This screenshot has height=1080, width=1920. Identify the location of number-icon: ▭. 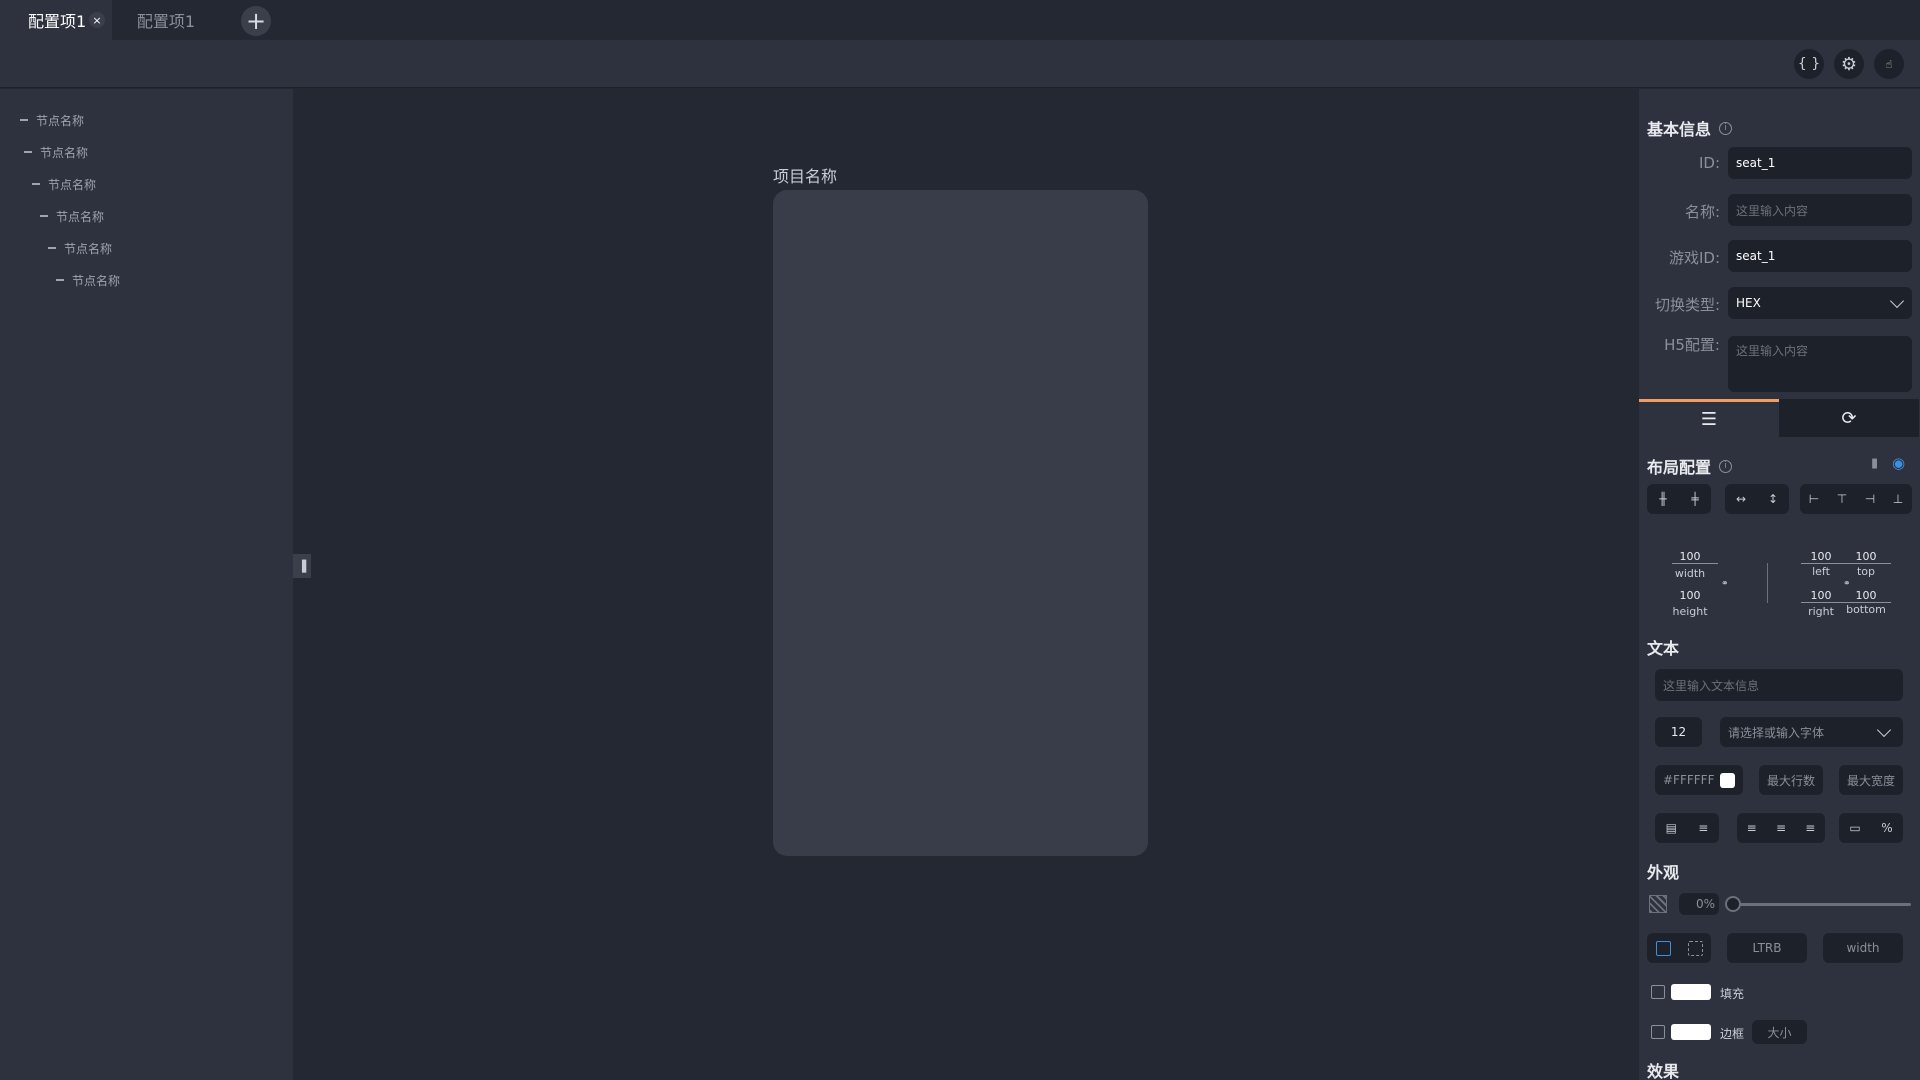
(1854, 828).